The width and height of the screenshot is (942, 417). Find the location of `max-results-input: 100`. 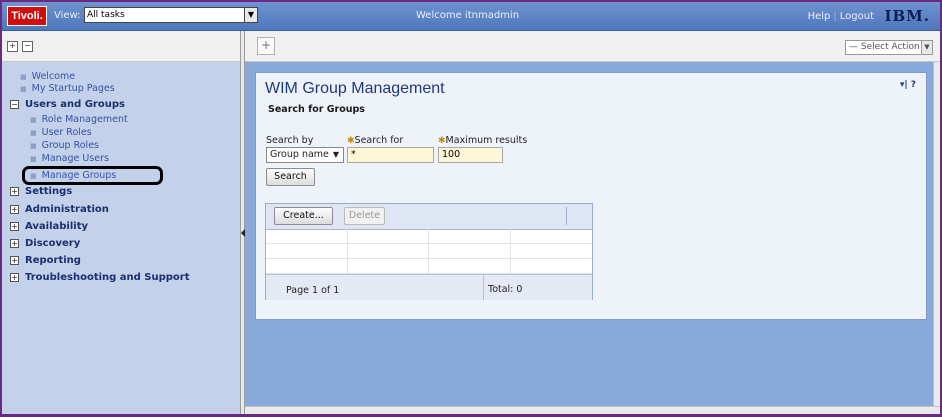

max-results-input: 100 is located at coordinates (470, 155).